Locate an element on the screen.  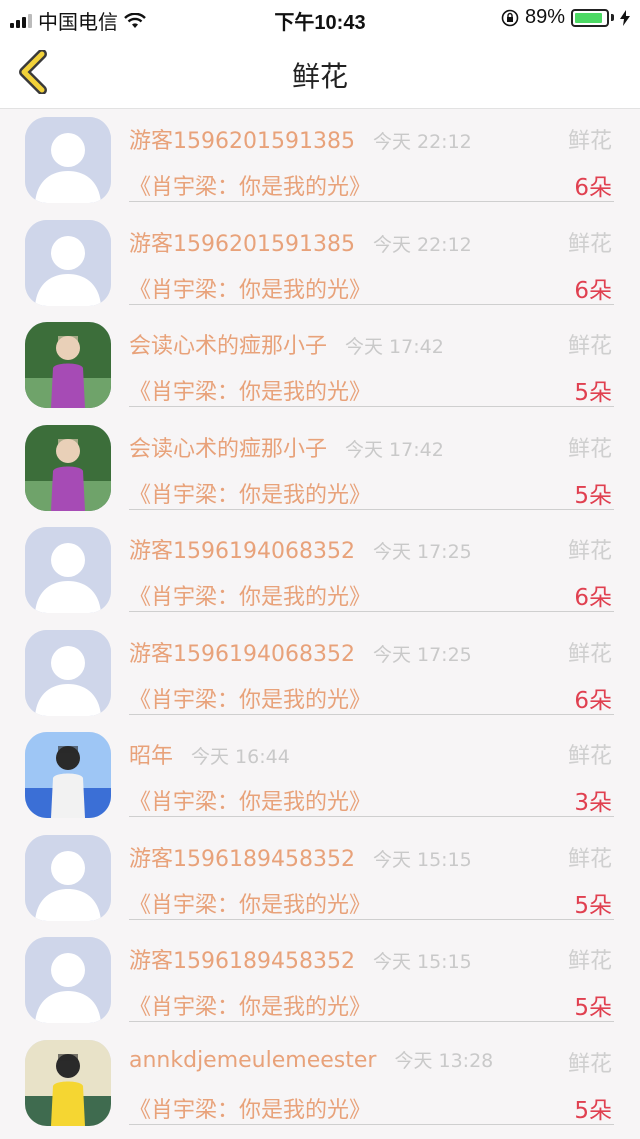
battery-percent: 89% is located at coordinates (544, 17).